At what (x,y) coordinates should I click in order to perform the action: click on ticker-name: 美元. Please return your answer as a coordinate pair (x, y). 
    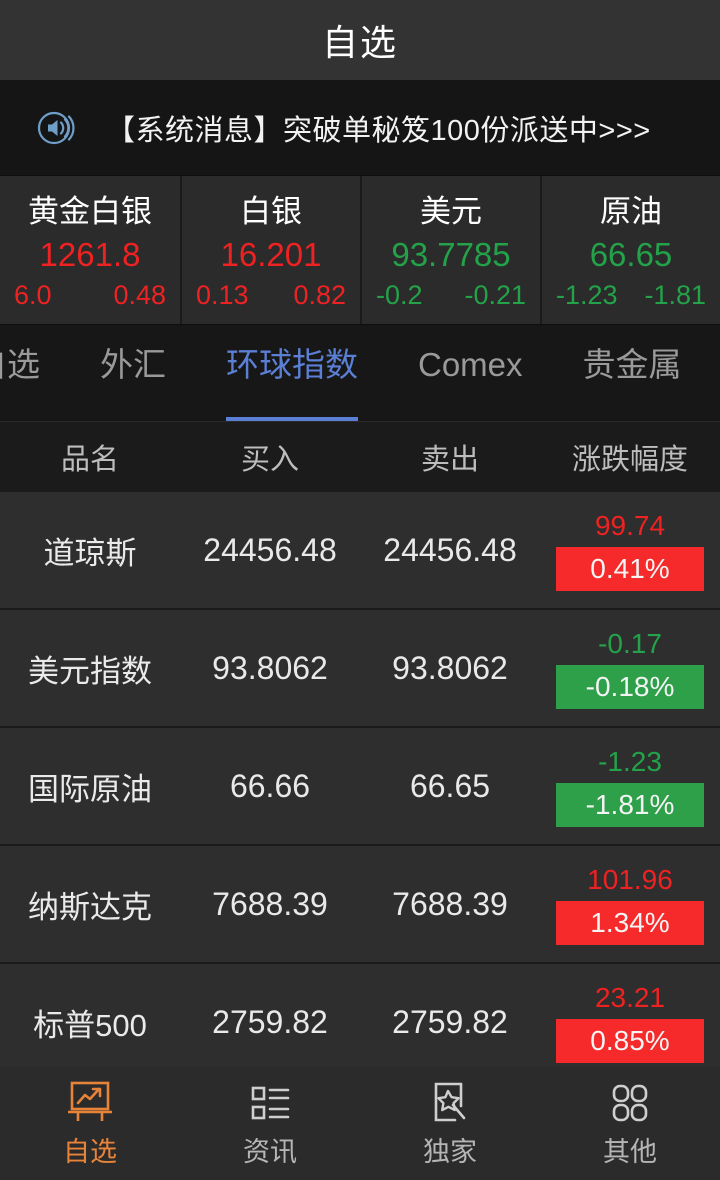
    Looking at the image, I should click on (451, 211).